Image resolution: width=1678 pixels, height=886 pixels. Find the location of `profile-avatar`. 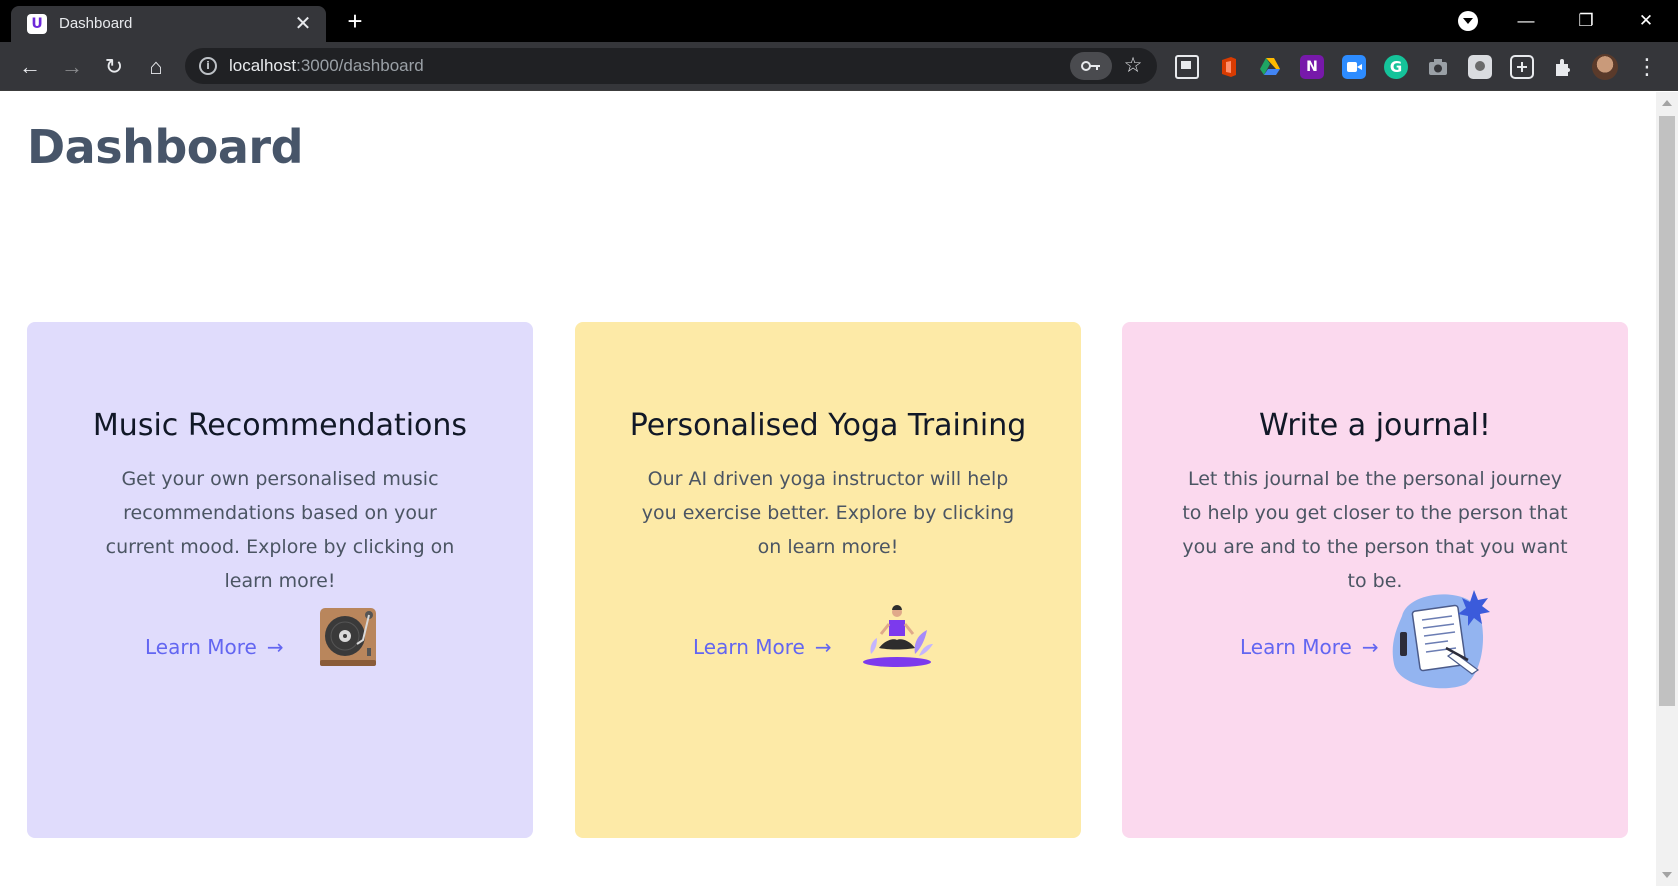

profile-avatar is located at coordinates (1605, 67).